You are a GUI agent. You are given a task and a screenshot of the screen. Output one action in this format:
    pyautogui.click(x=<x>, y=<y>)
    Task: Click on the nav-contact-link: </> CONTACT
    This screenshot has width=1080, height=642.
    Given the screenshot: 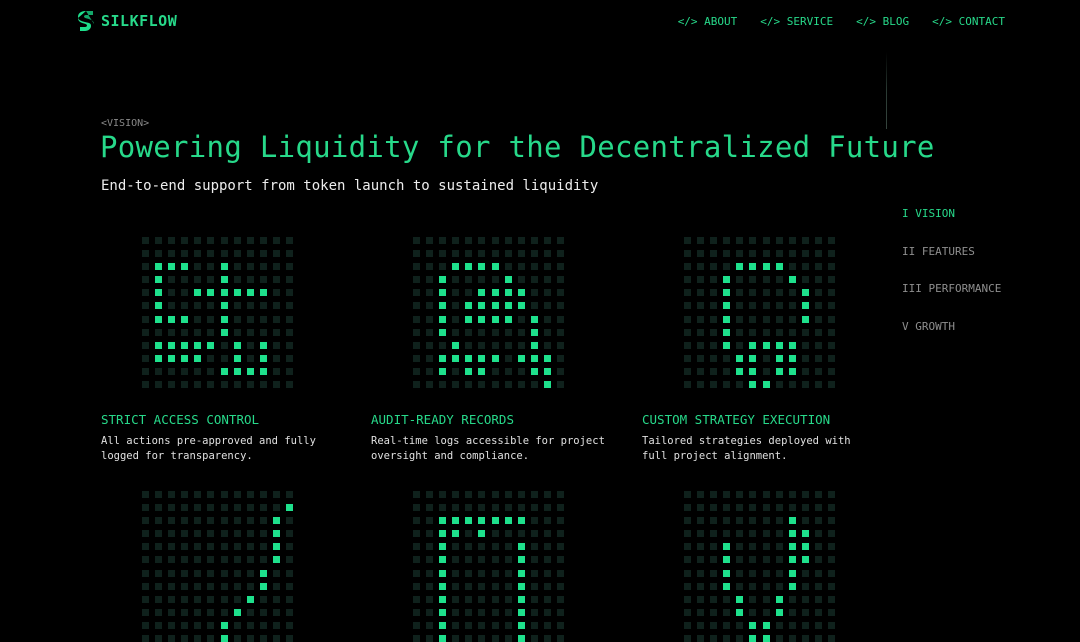 What is the action you would take?
    pyautogui.click(x=968, y=21)
    